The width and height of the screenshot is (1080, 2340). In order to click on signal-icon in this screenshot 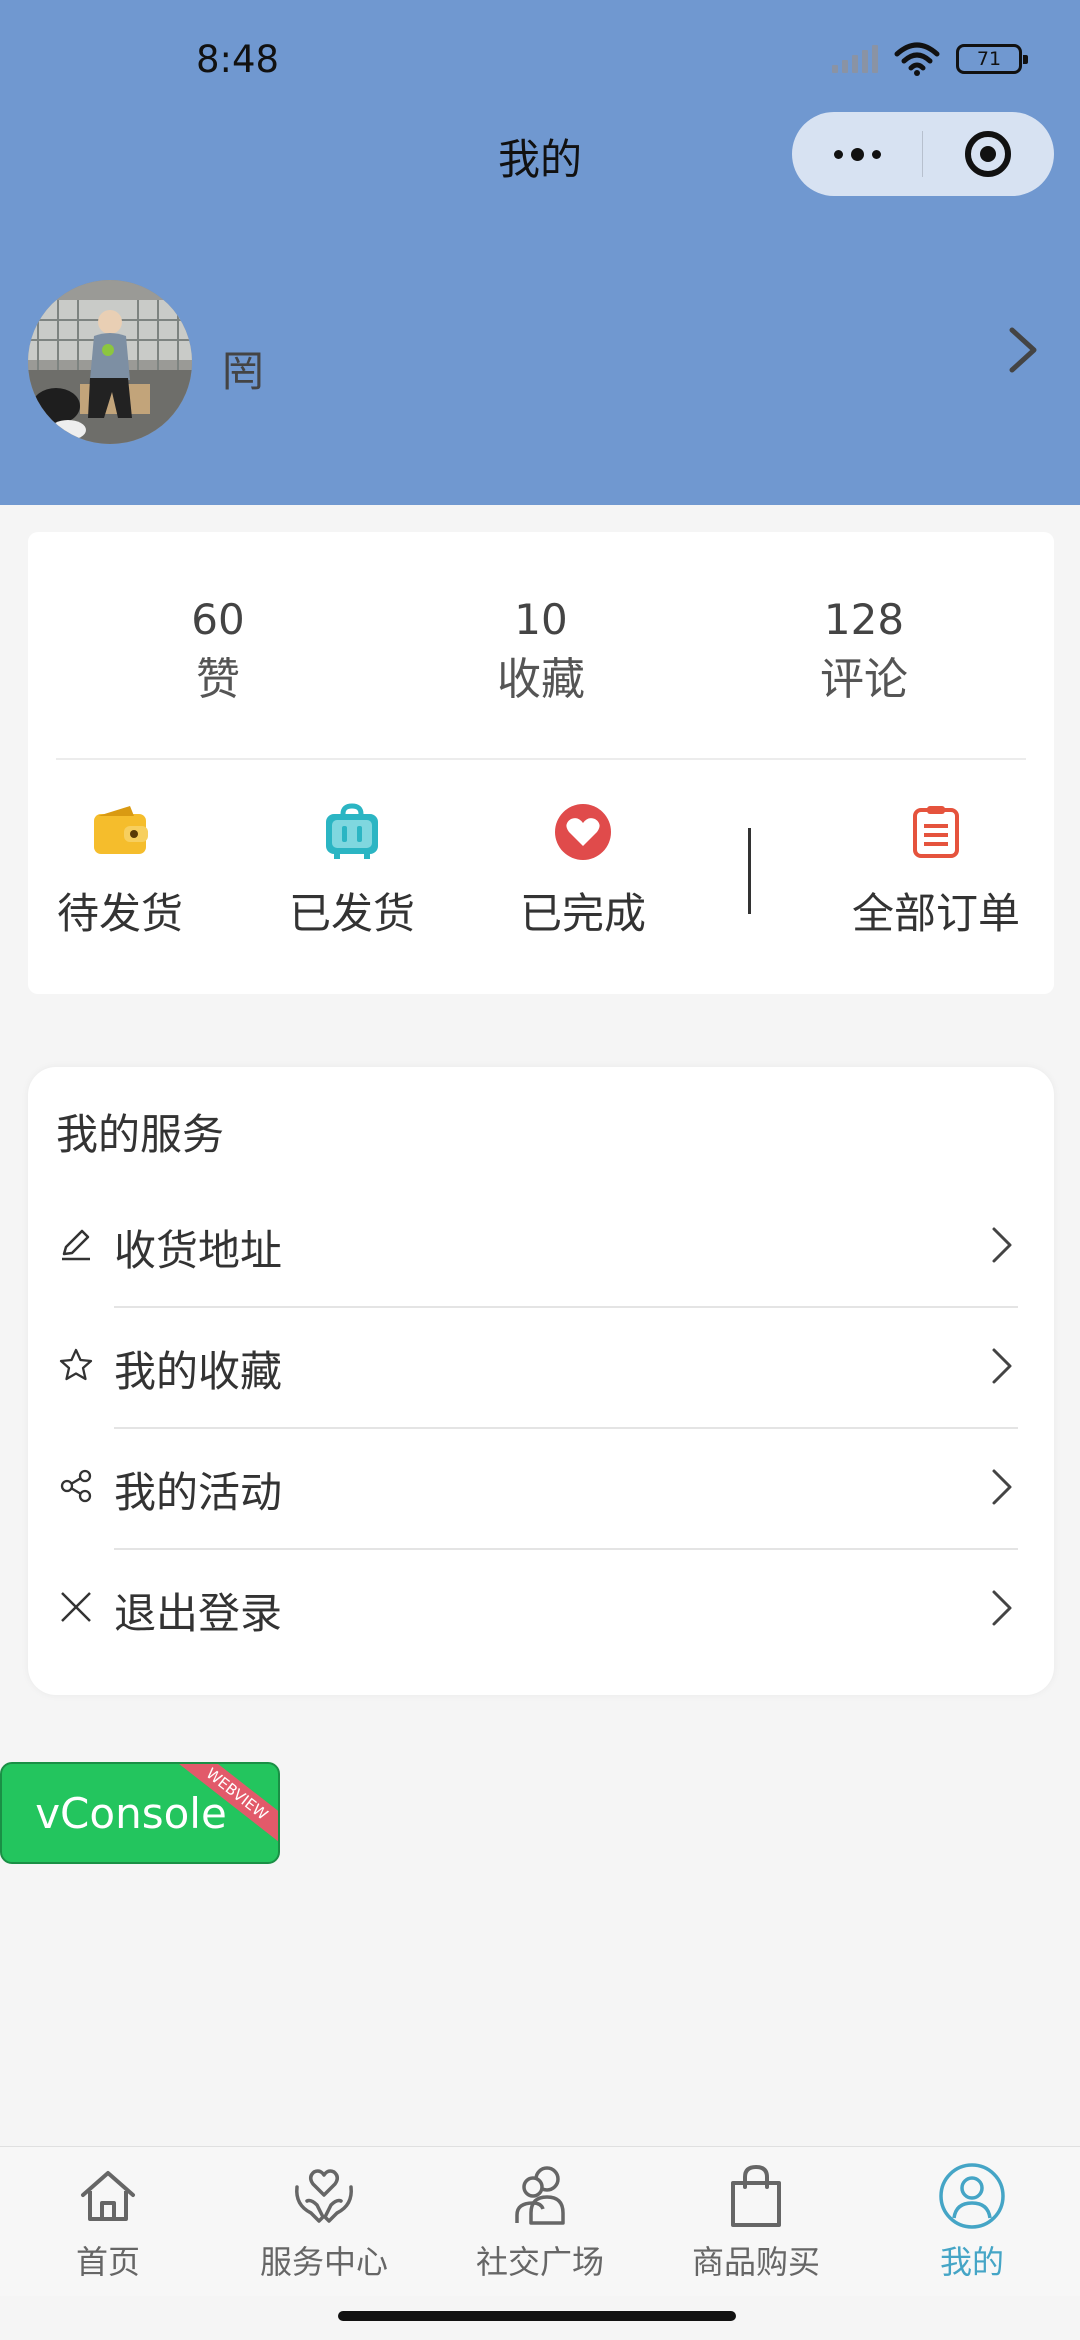, I will do `click(855, 59)`.